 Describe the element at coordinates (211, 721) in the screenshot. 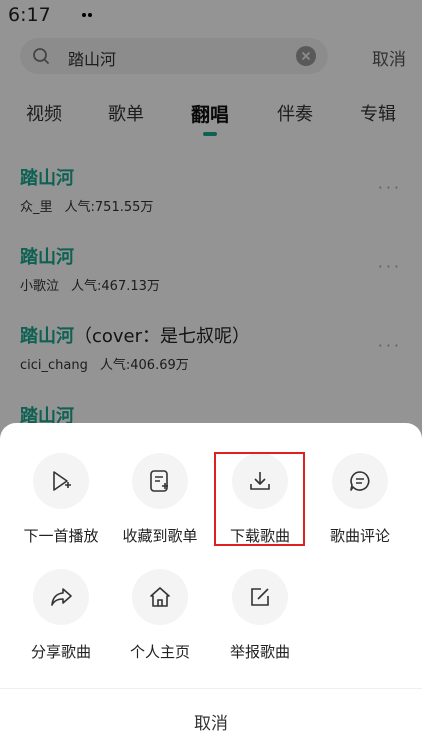

I see `sheet-cancel-button: 取消` at that location.